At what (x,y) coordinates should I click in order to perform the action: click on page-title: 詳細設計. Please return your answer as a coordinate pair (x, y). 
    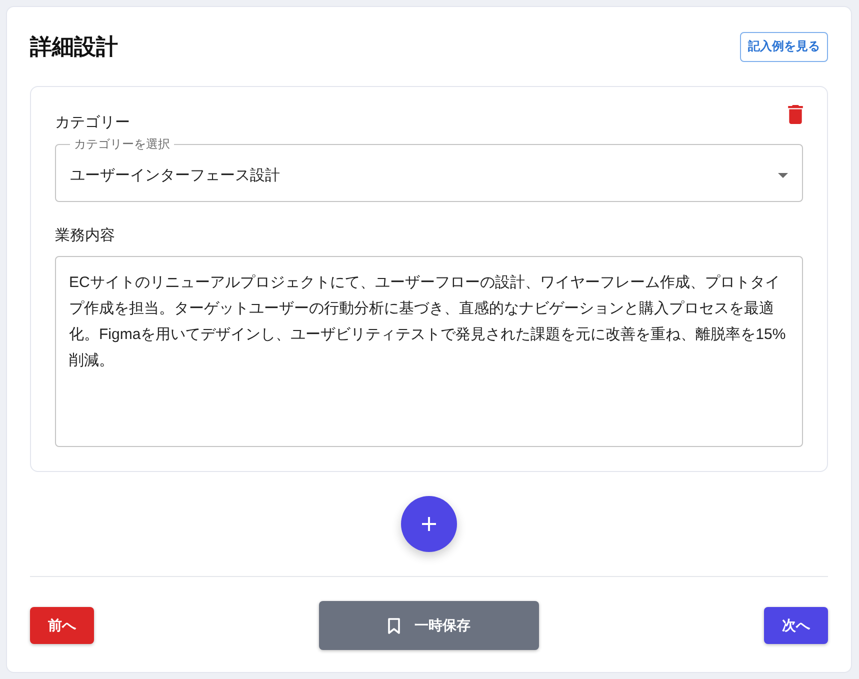
    Looking at the image, I should click on (74, 46).